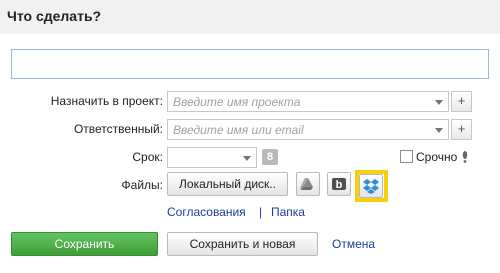  What do you see at coordinates (106, 101) in the screenshot?
I see `project-label: Назначить в проект:` at bounding box center [106, 101].